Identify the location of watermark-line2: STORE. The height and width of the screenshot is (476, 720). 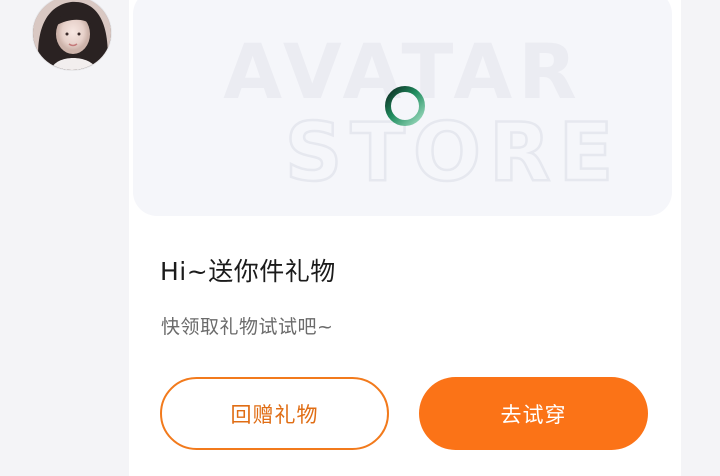
(453, 152).